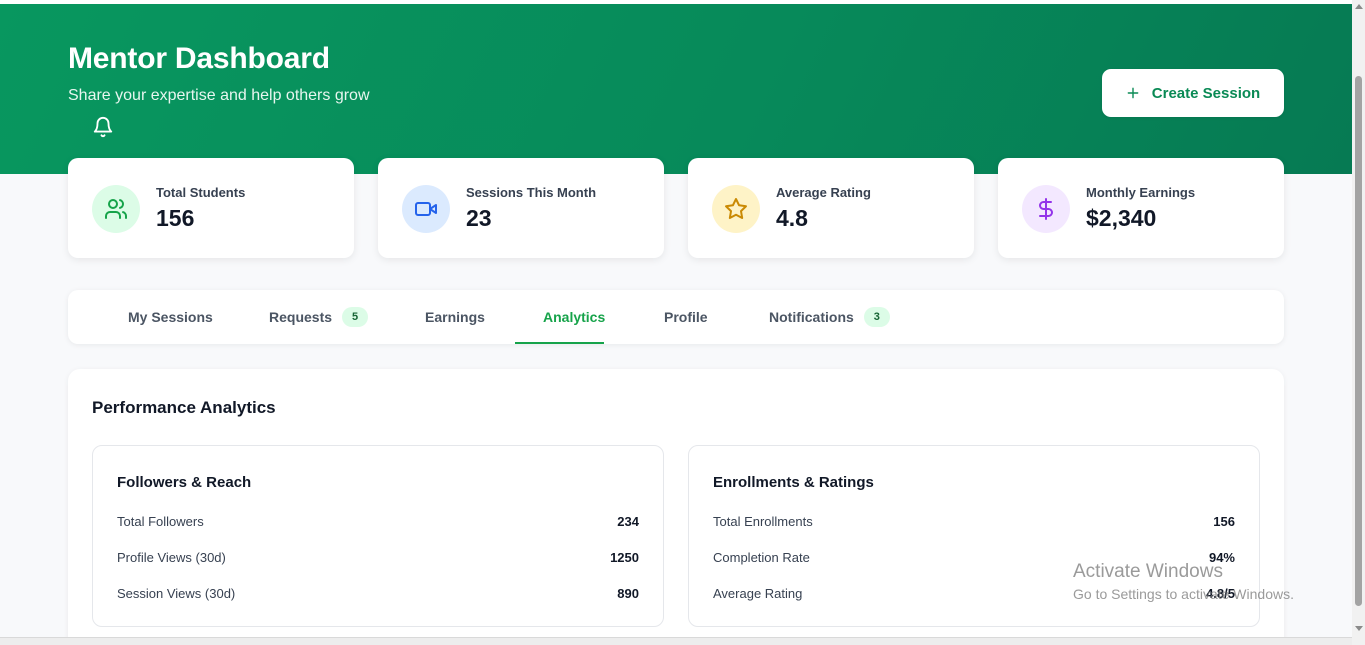 The height and width of the screenshot is (645, 1365). Describe the element at coordinates (211, 208) in the screenshot. I see `stat-card-total-students: Total Students 156` at that location.